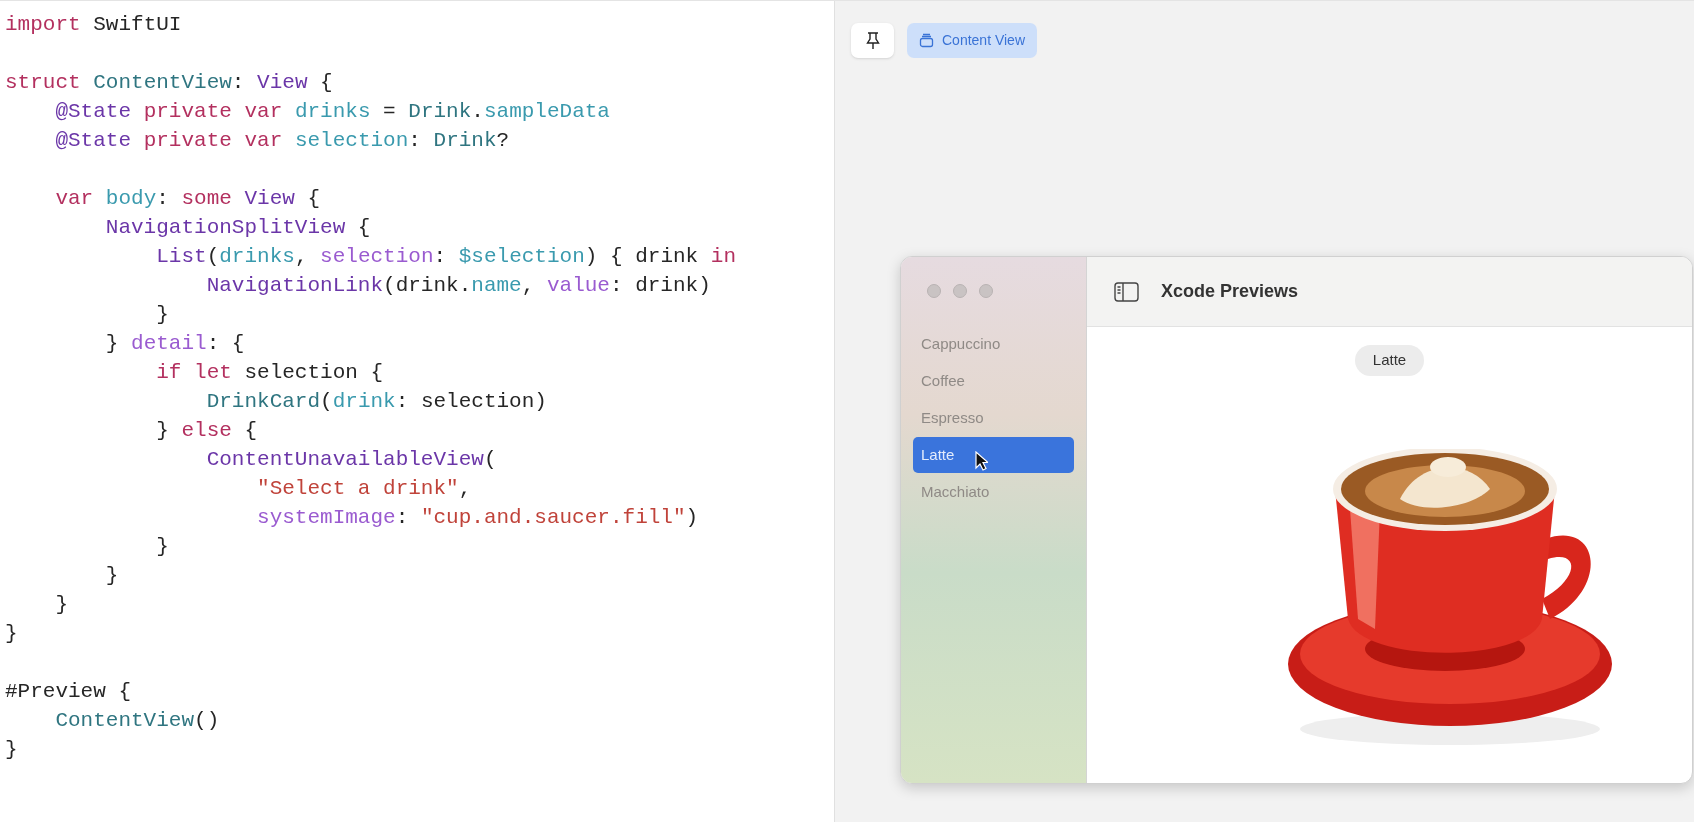 Image resolution: width=1694 pixels, height=822 pixels. I want to click on code-line: var body: some View {, so click(187, 199).